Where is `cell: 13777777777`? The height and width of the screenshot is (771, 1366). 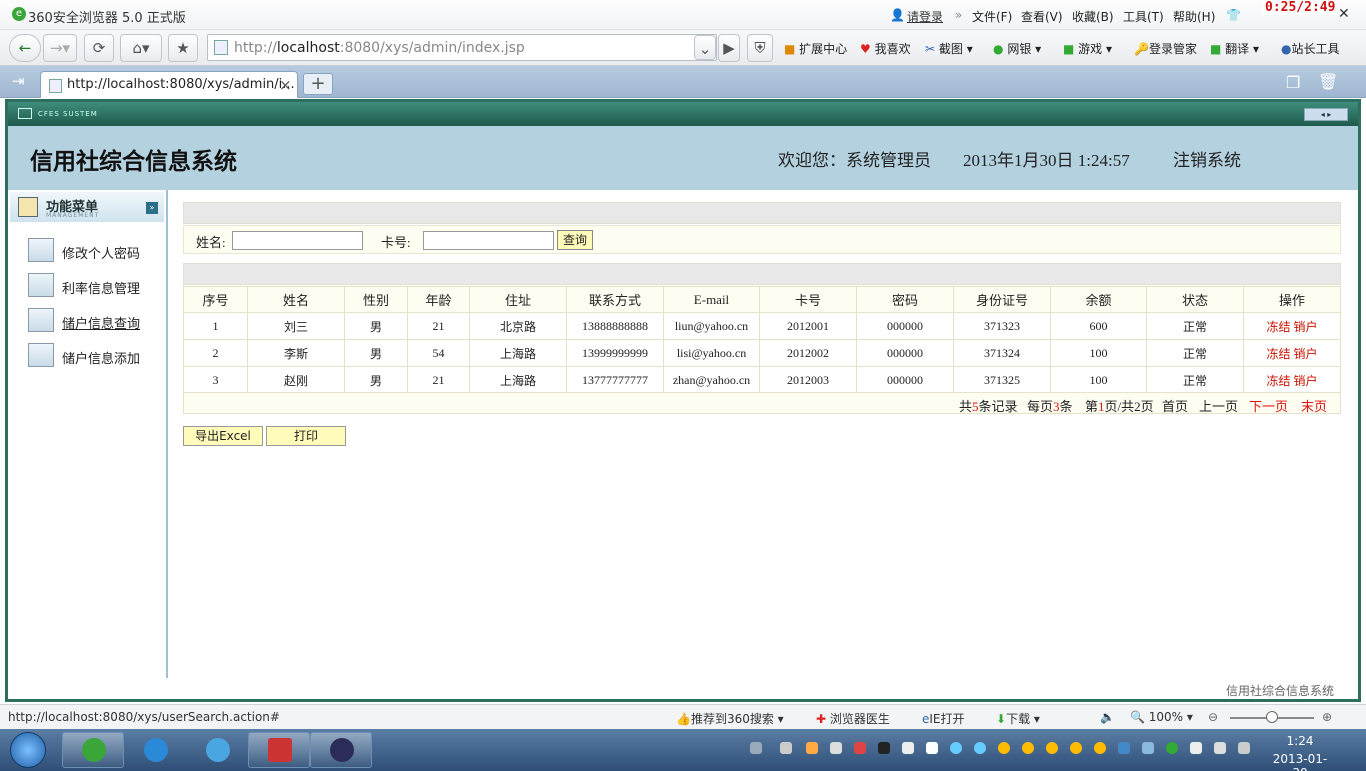 cell: 13777777777 is located at coordinates (615, 380).